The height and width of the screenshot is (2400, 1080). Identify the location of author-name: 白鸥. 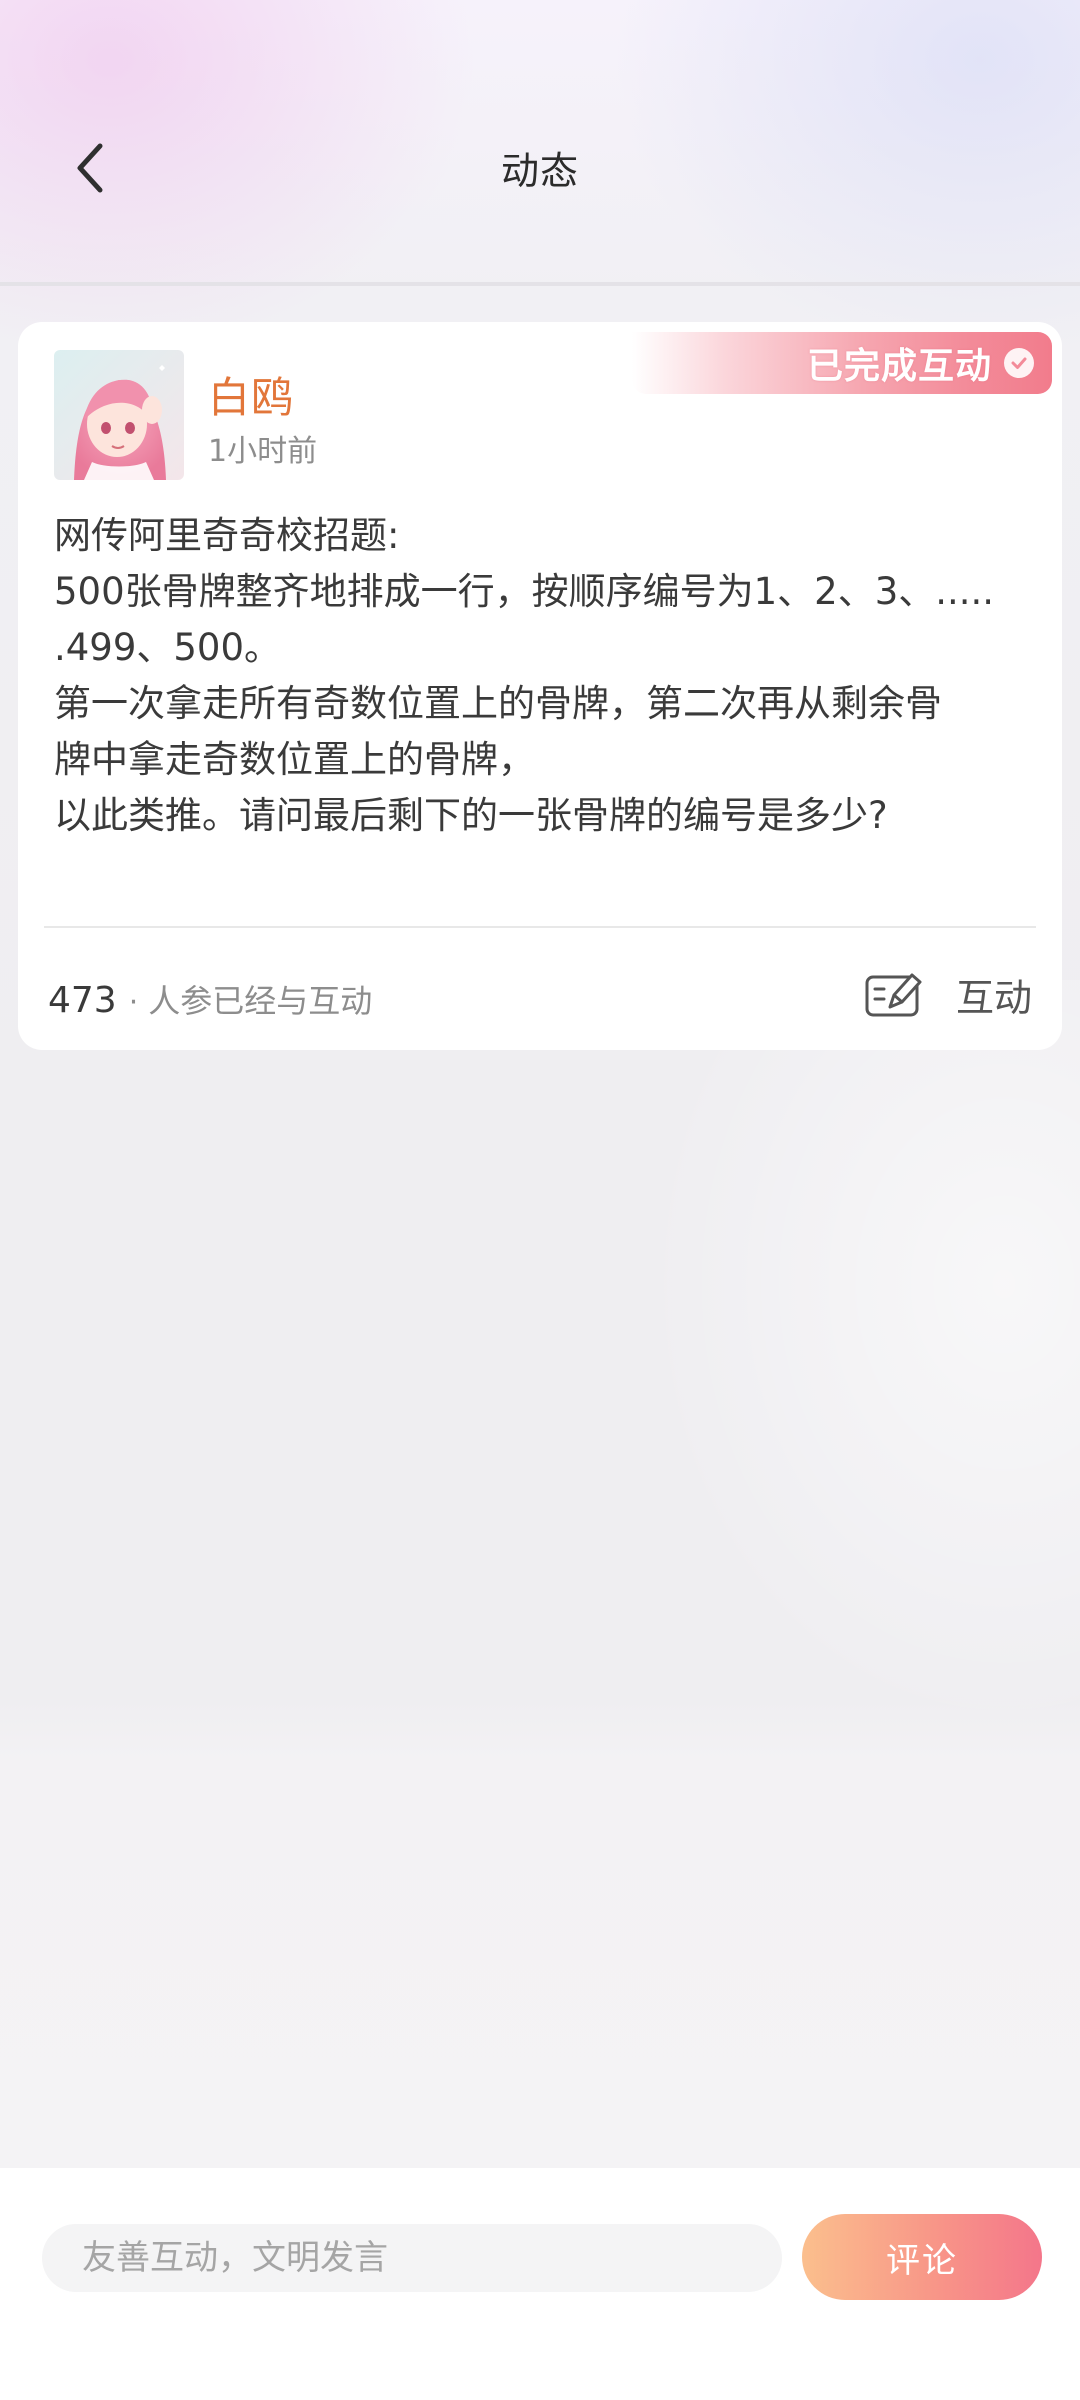
(251, 394).